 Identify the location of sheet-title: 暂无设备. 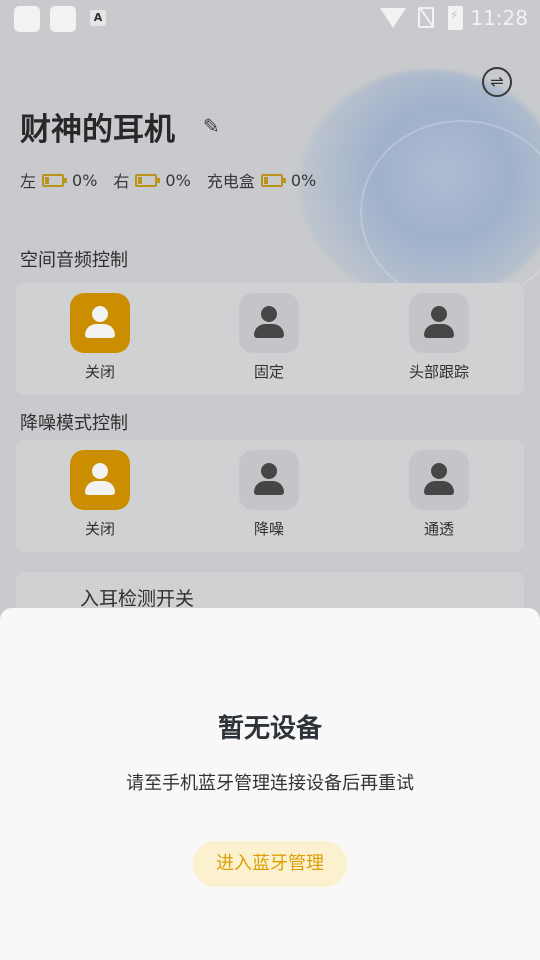
(269, 729).